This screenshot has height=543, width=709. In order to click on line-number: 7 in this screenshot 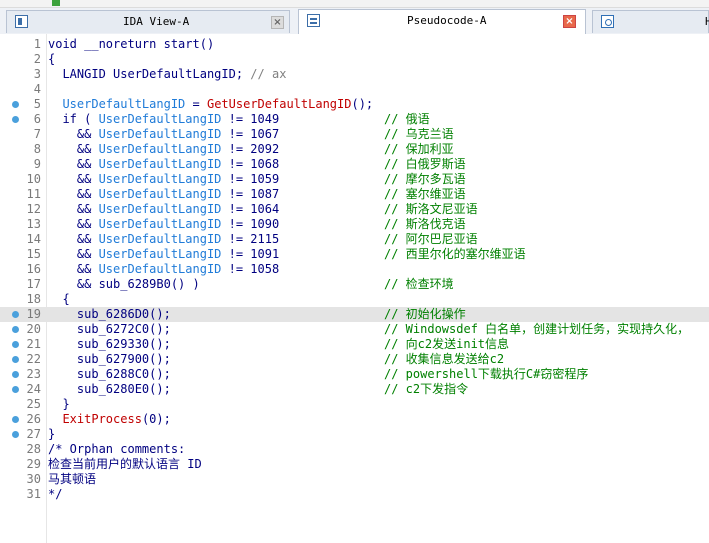, I will do `click(37, 134)`.